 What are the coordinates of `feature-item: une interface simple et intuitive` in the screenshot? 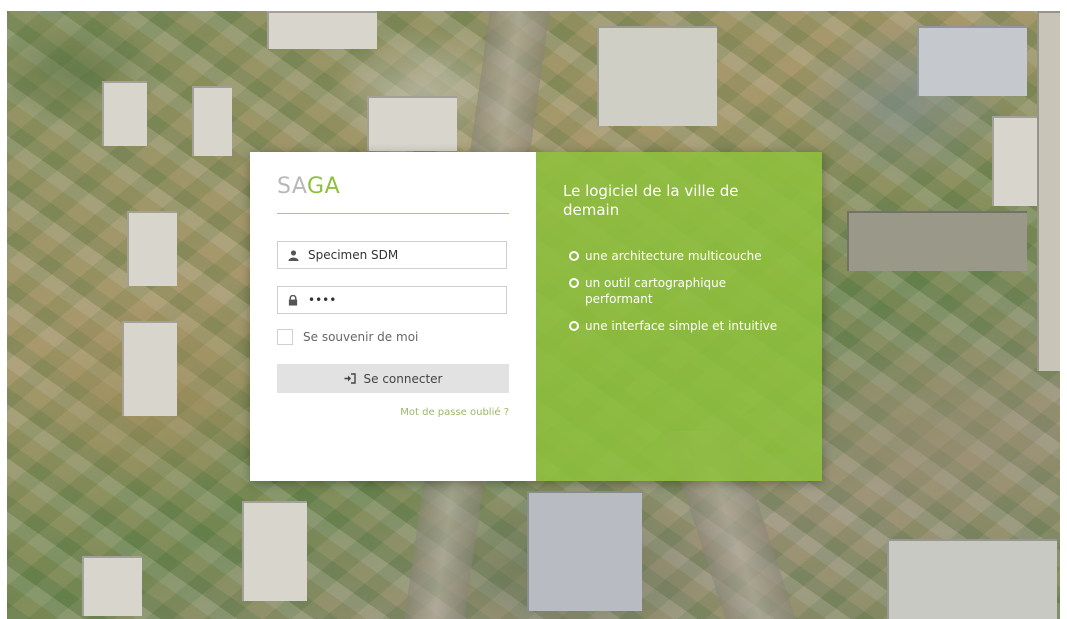 It's located at (682, 326).